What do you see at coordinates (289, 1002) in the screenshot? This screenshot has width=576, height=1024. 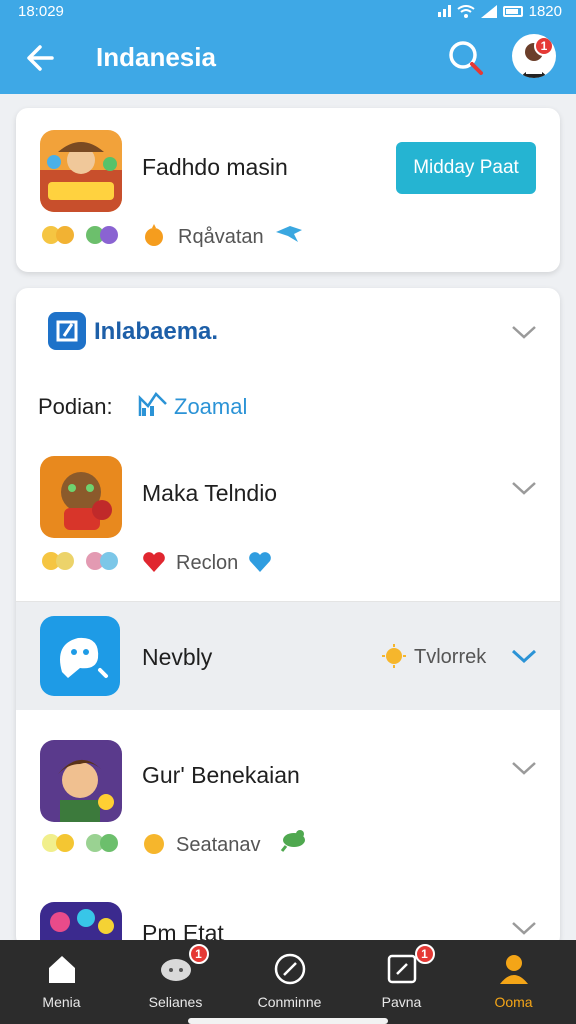 I see `nav-label: Conminne` at bounding box center [289, 1002].